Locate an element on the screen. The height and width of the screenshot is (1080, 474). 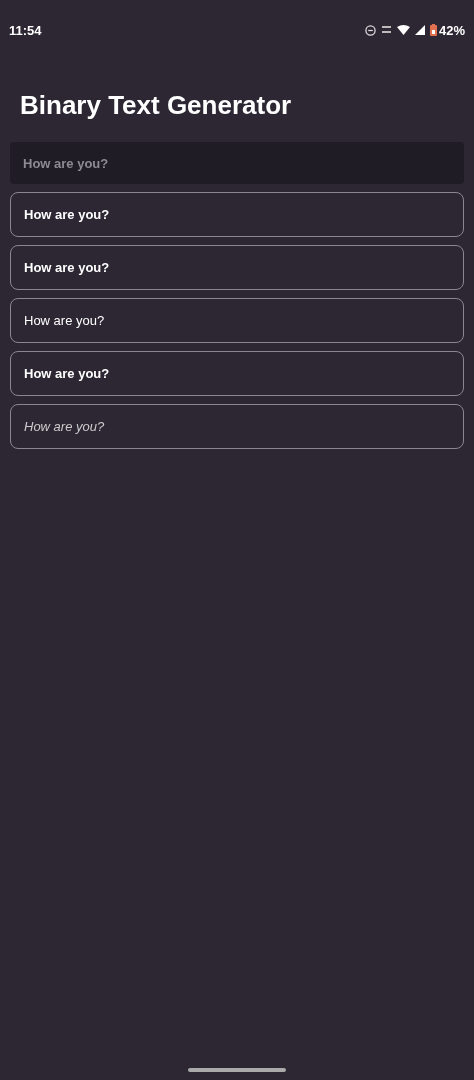
home-indicator is located at coordinates (237, 1070).